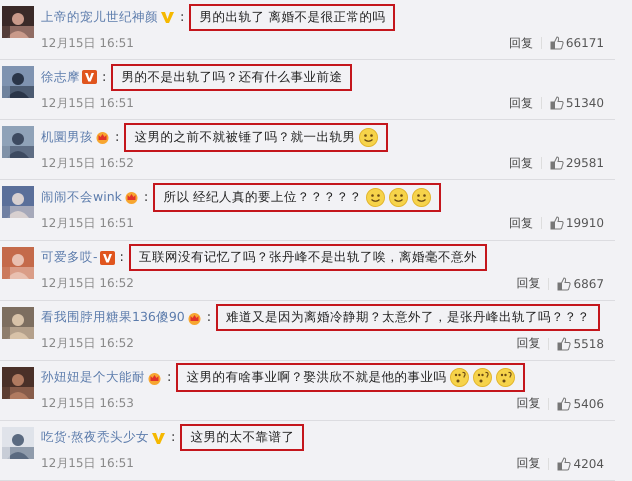  I want to click on user-name: 徐志摩, so click(60, 77).